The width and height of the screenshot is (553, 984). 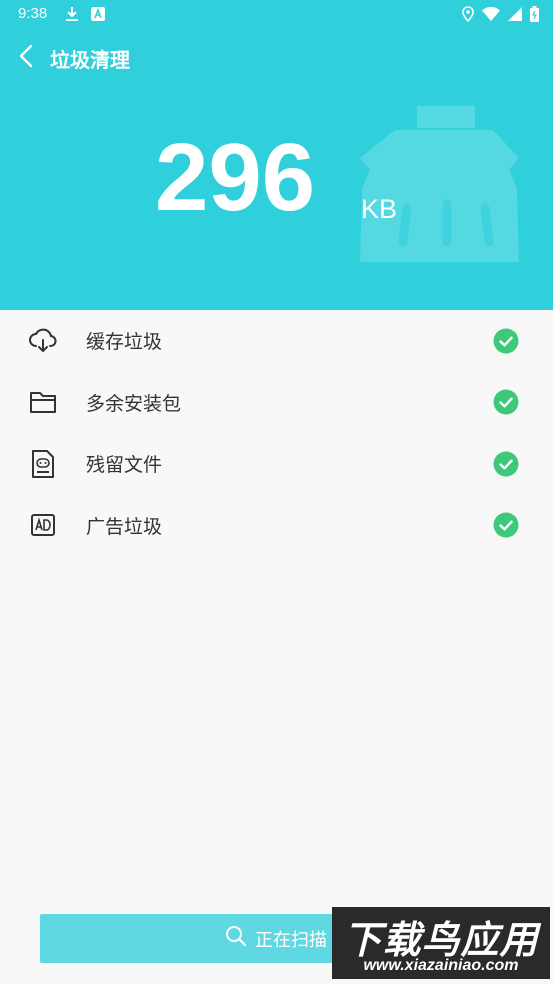 I want to click on list-item-ad-junk: 广告垃圾, so click(x=276, y=526).